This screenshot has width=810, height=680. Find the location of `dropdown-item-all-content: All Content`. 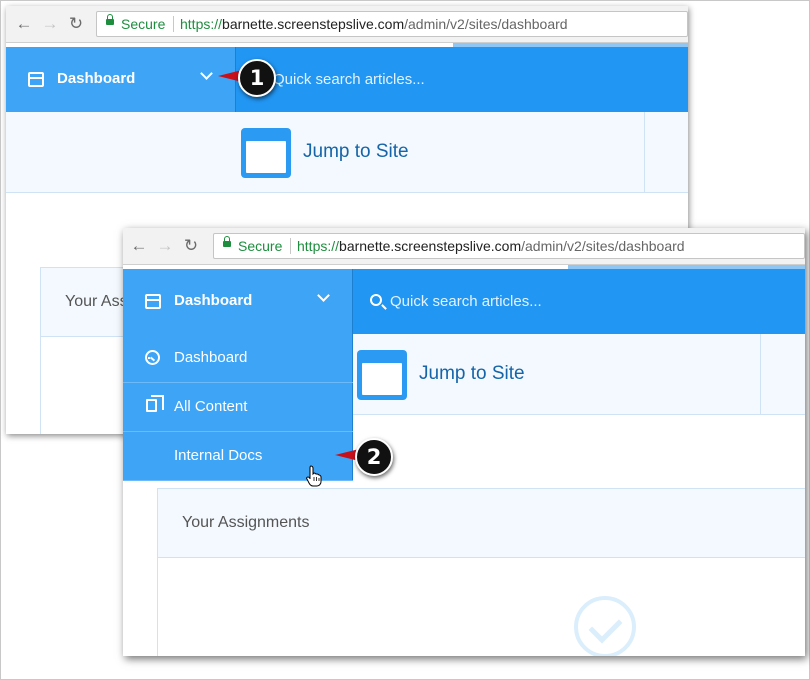

dropdown-item-all-content: All Content is located at coordinates (238, 407).